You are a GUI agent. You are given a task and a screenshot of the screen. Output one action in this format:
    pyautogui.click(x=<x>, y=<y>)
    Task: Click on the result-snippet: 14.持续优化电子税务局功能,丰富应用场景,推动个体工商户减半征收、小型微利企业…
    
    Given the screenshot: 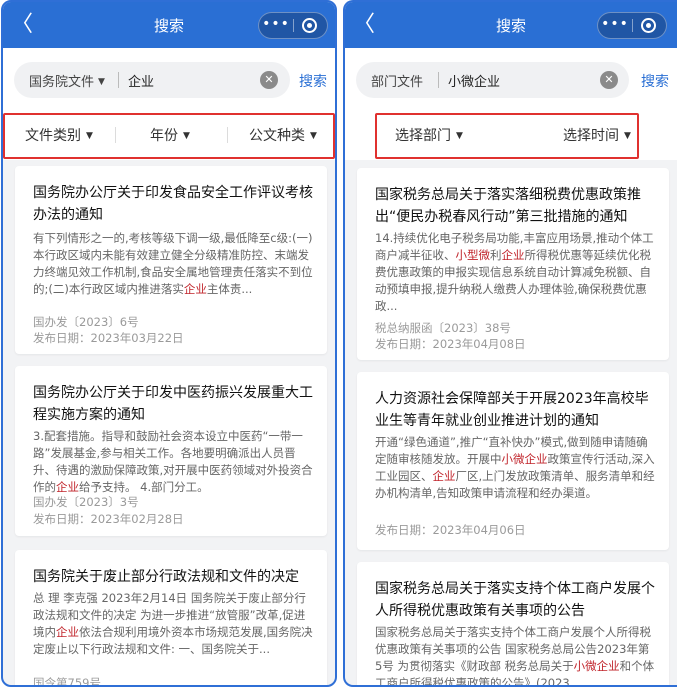 What is the action you would take?
    pyautogui.click(x=515, y=272)
    